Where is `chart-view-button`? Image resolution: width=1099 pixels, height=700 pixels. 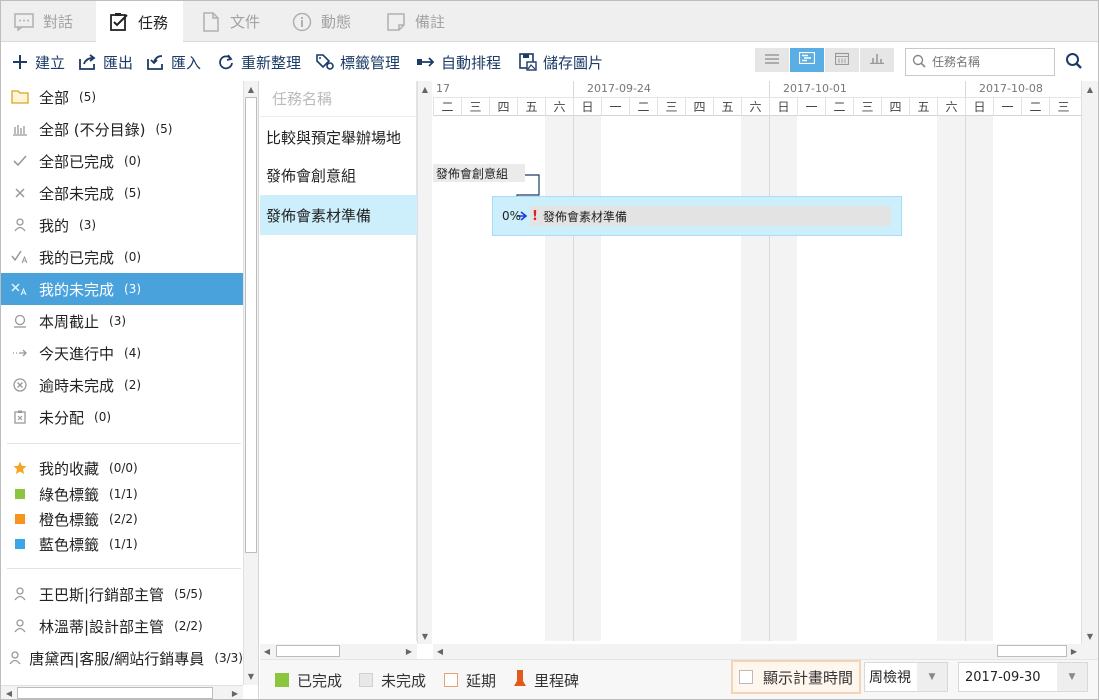 chart-view-button is located at coordinates (877, 60).